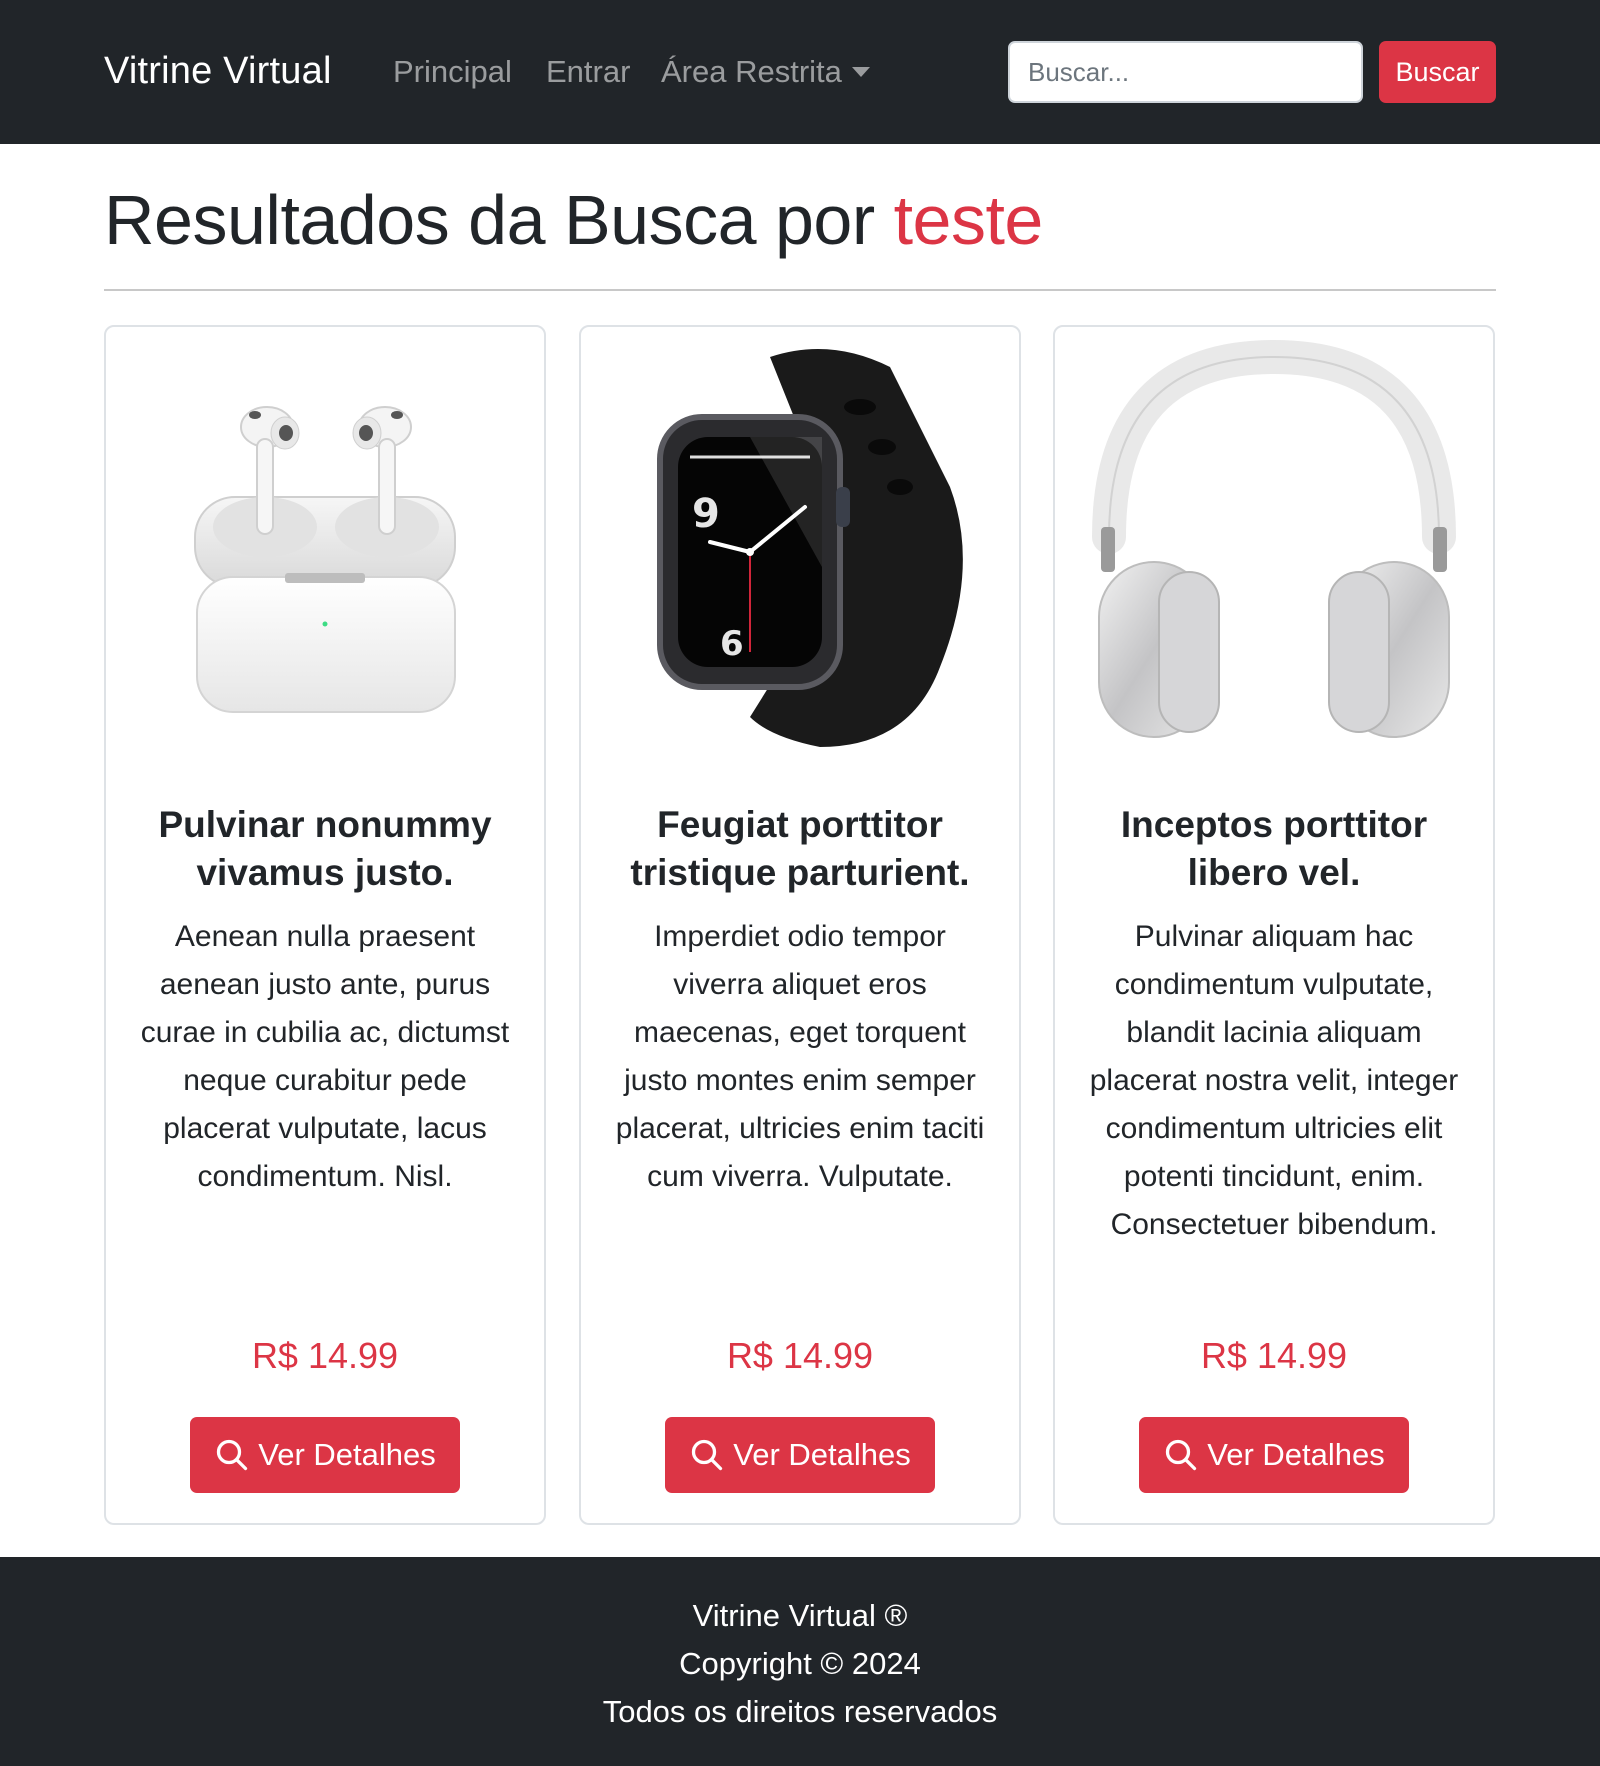  I want to click on search-query: teste, so click(968, 220).